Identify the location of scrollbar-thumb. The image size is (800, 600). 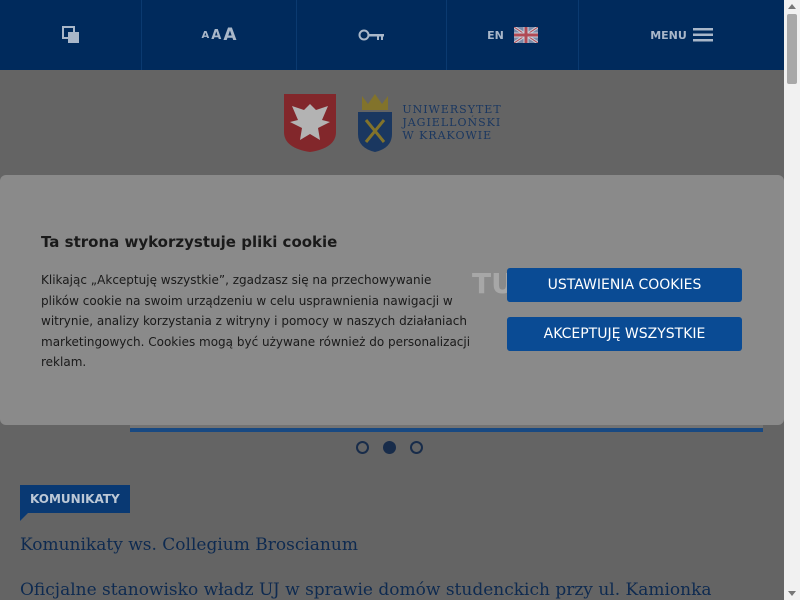
(792, 49).